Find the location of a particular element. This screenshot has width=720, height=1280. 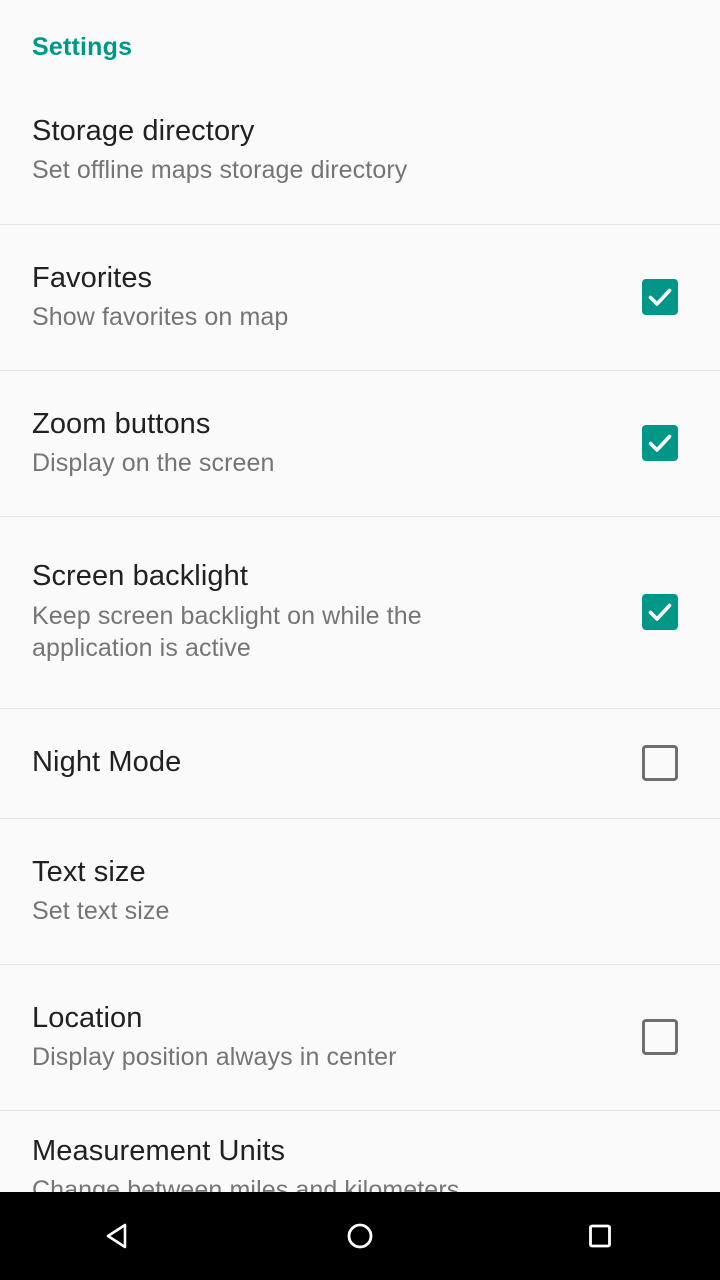

nav-back-button is located at coordinates (120, 1236).